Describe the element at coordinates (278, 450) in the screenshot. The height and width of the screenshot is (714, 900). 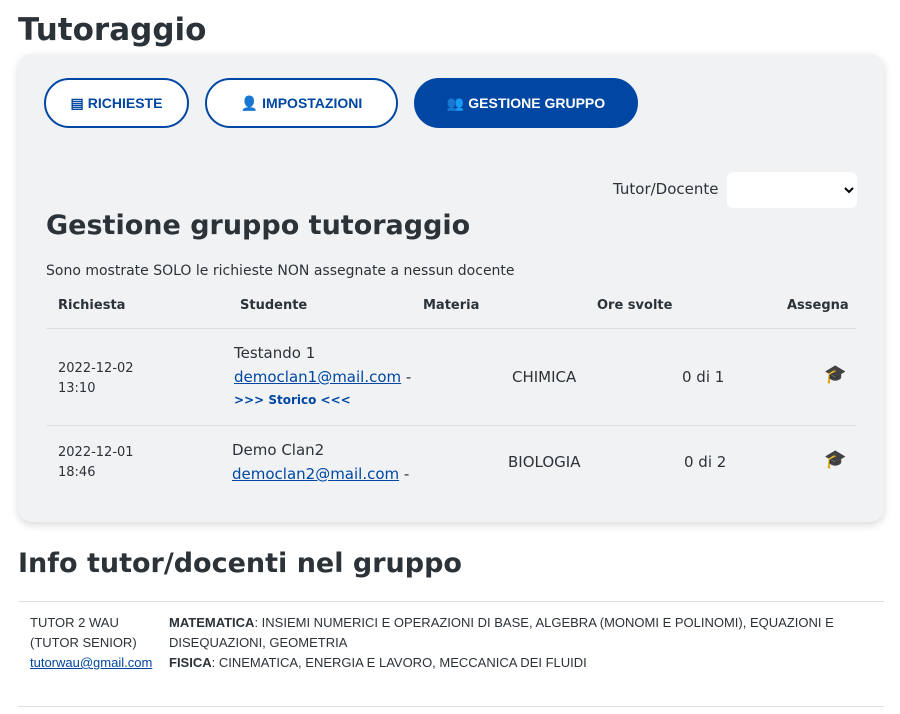
I see `student-name: Demo Clan2` at that location.